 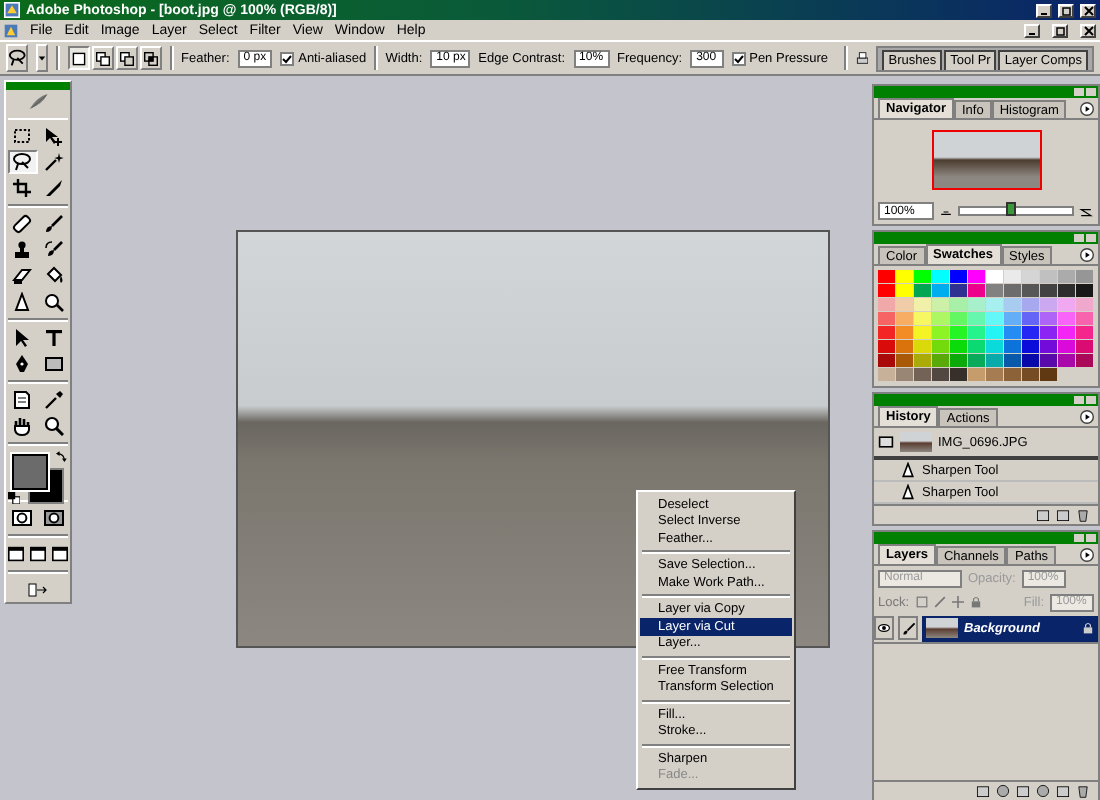 What do you see at coordinates (62, 455) in the screenshot?
I see `swap-colors-icon` at bounding box center [62, 455].